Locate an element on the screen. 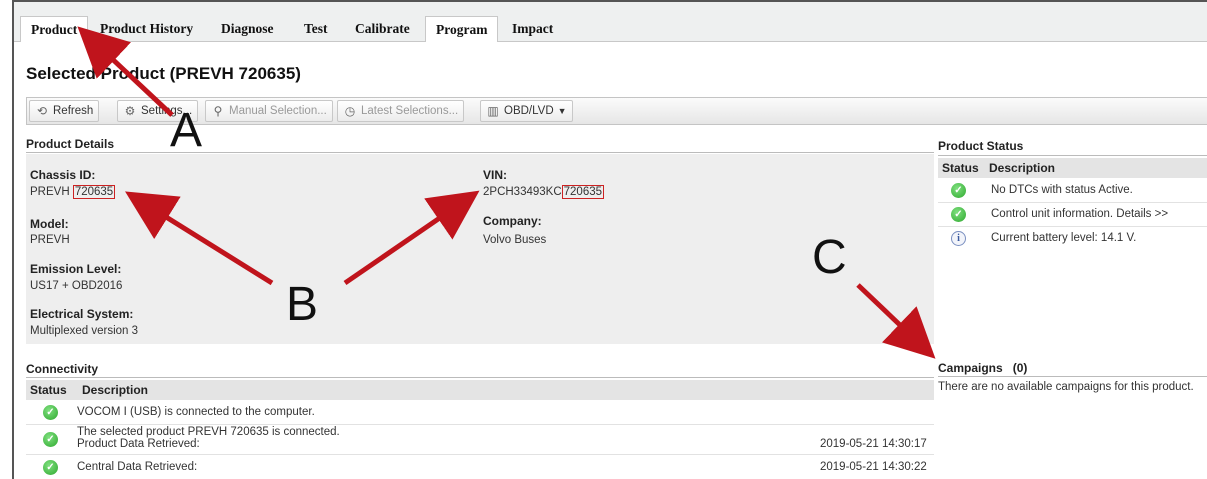 This screenshot has height=479, width=1207. search-icon: ⚲ is located at coordinates (218, 111).